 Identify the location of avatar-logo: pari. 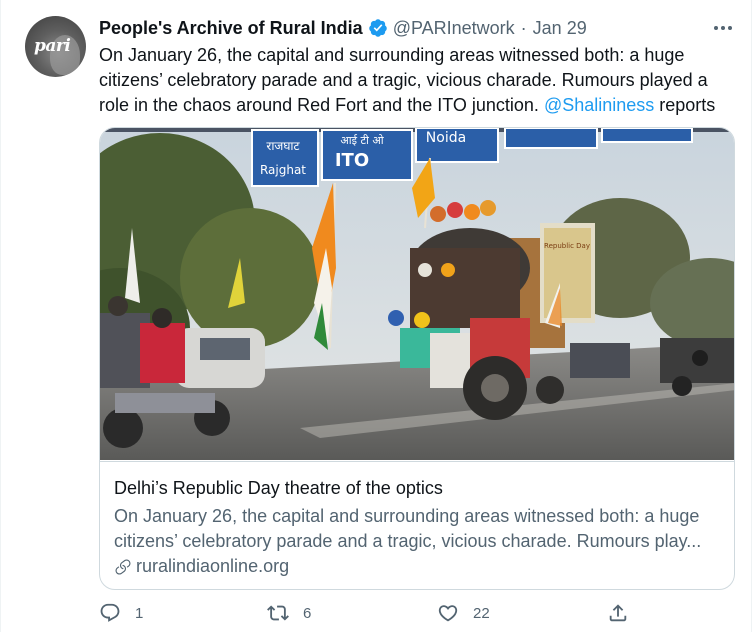
(52, 46).